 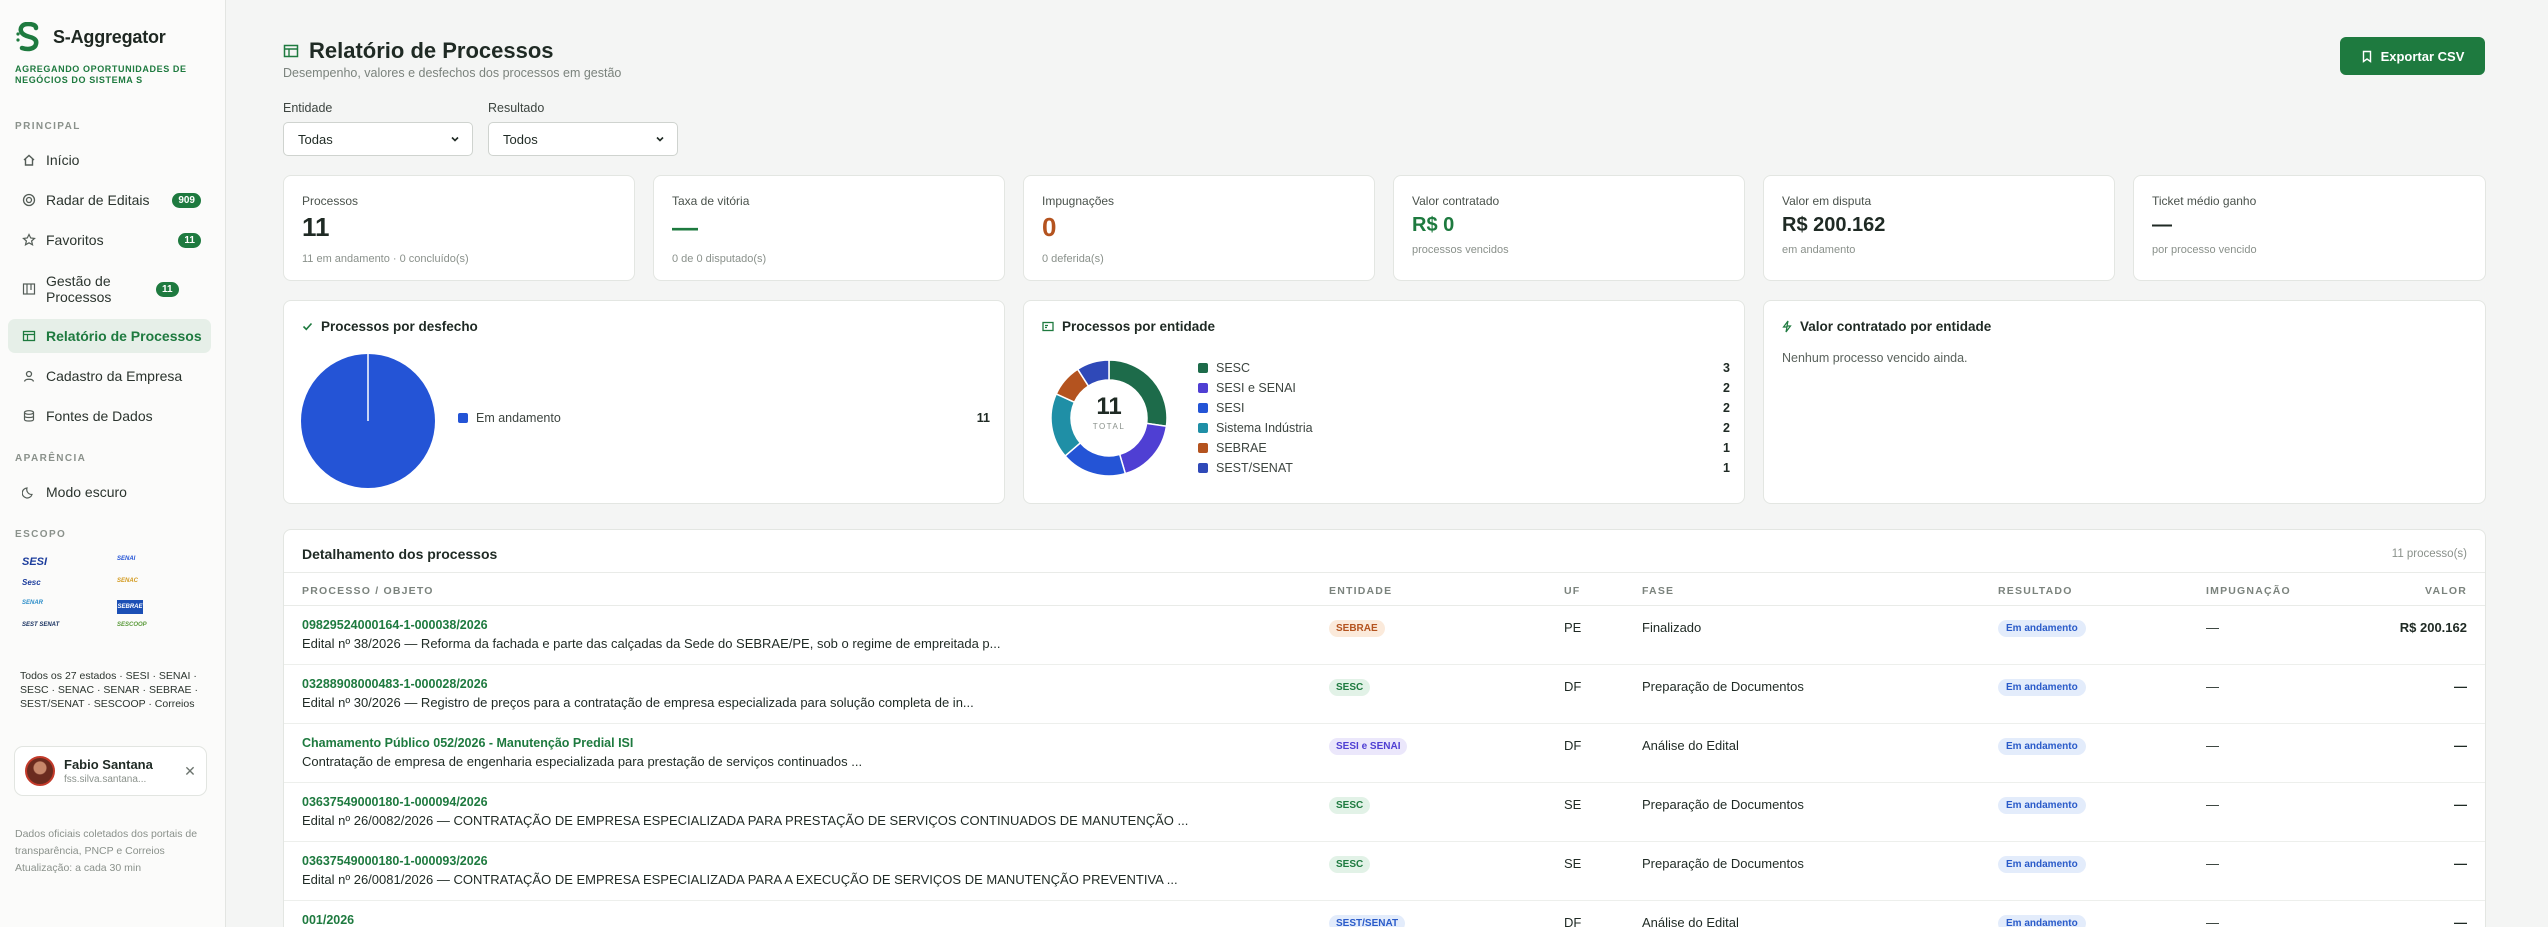 I want to click on logout-close-icon: ✕, so click(x=190, y=771).